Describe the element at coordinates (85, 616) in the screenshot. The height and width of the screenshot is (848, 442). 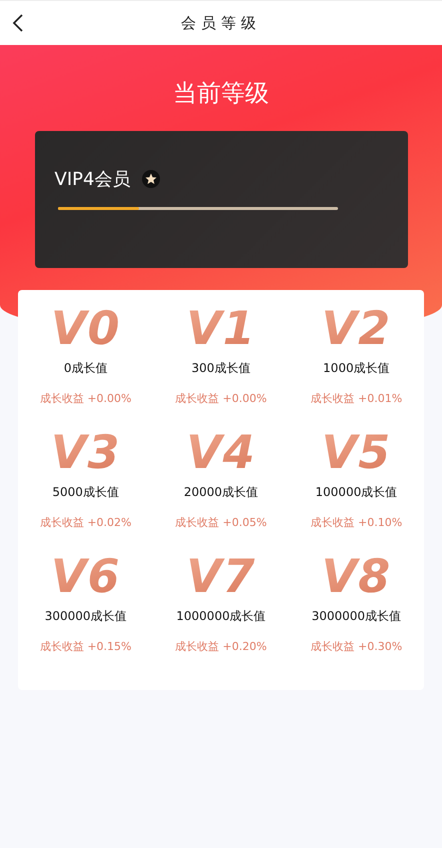
I see `growth-value: 300000成长值` at that location.